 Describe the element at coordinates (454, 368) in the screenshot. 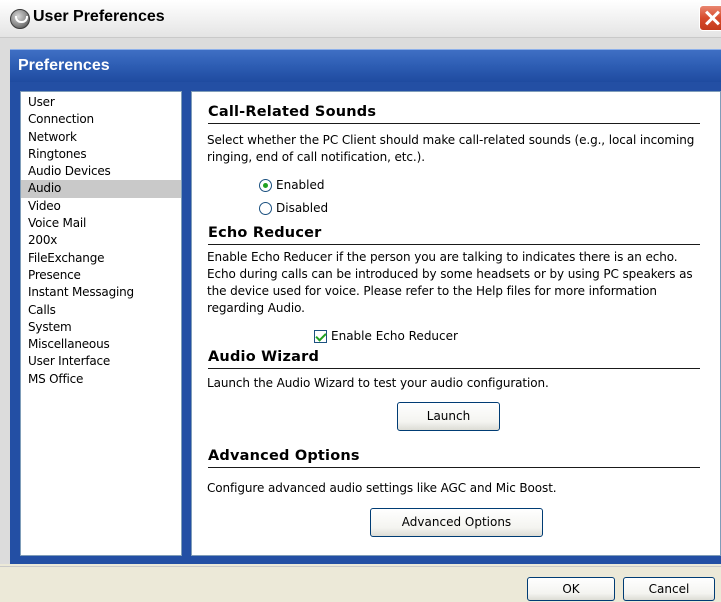

I see `audio-wizard-divider` at that location.